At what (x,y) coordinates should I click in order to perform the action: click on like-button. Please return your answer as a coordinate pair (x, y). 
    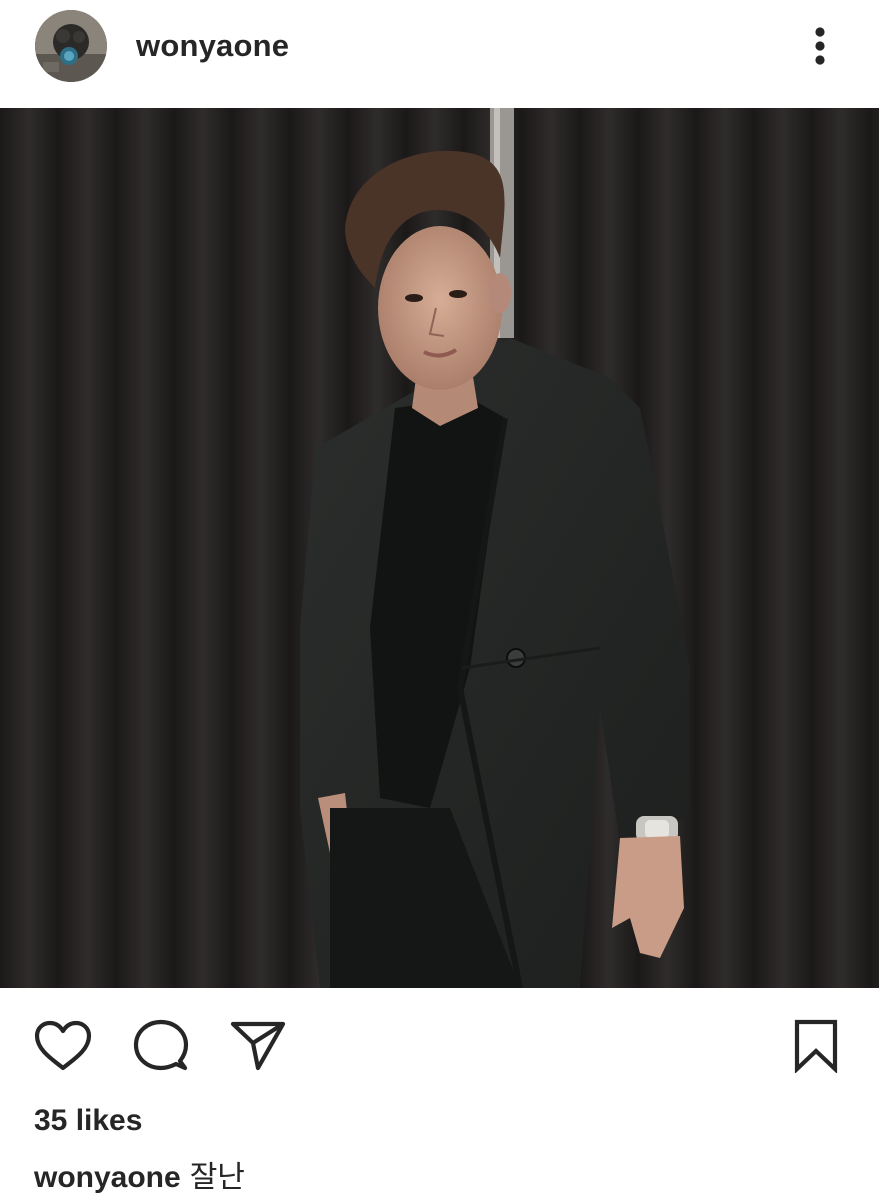
    Looking at the image, I should click on (63, 1046).